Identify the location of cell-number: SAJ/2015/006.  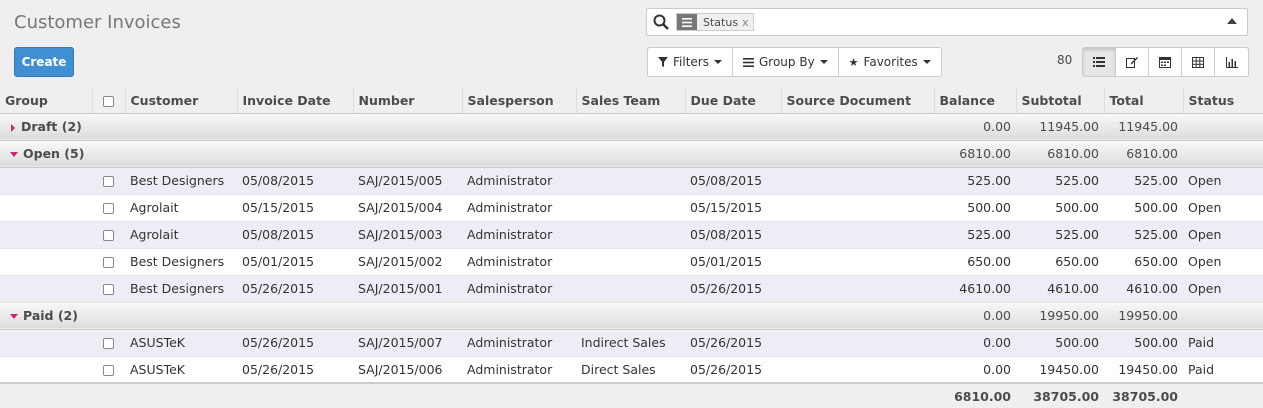
(407, 370).